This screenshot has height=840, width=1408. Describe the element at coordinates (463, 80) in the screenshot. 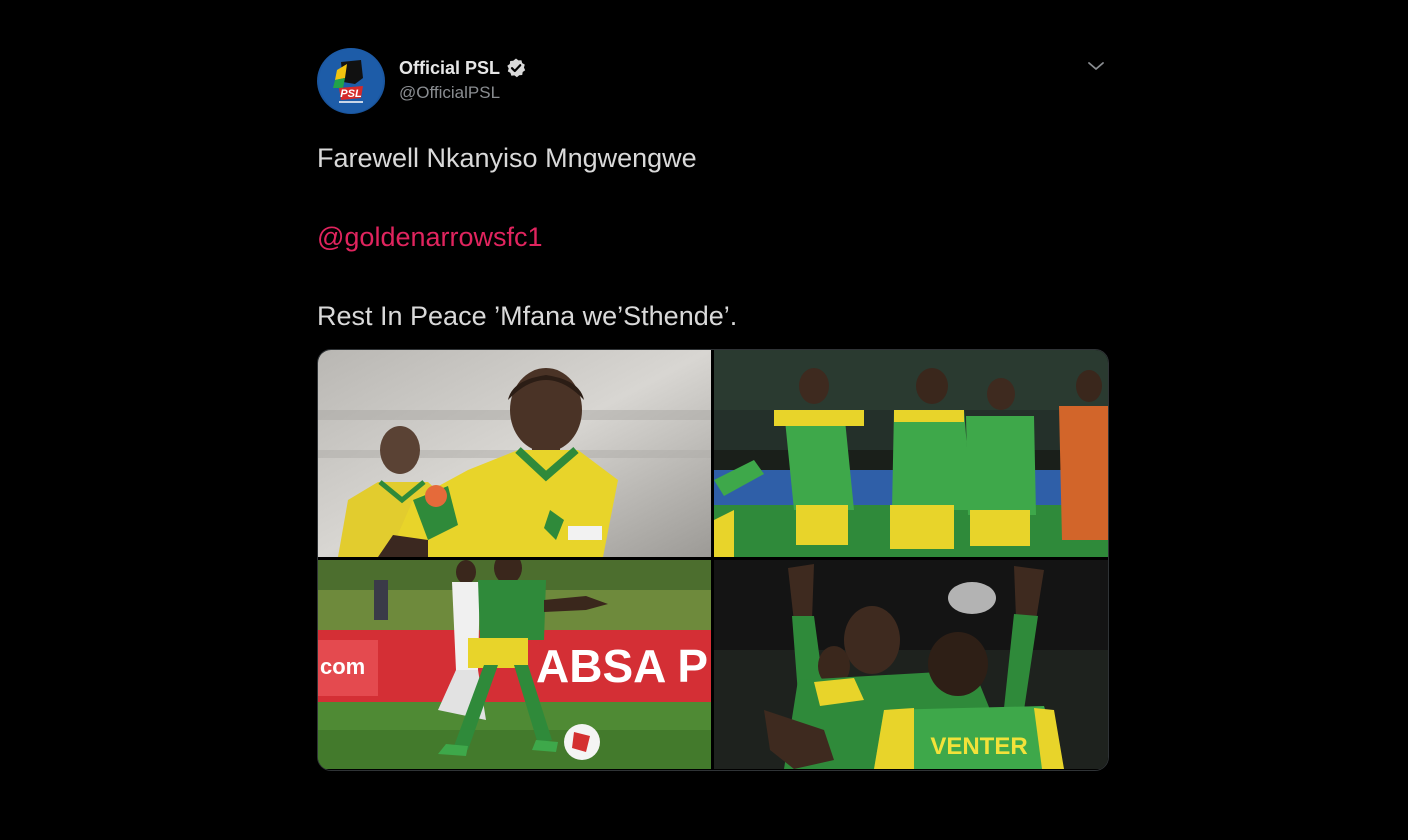

I see `author-names: Official PSL @OfficialPSL` at that location.